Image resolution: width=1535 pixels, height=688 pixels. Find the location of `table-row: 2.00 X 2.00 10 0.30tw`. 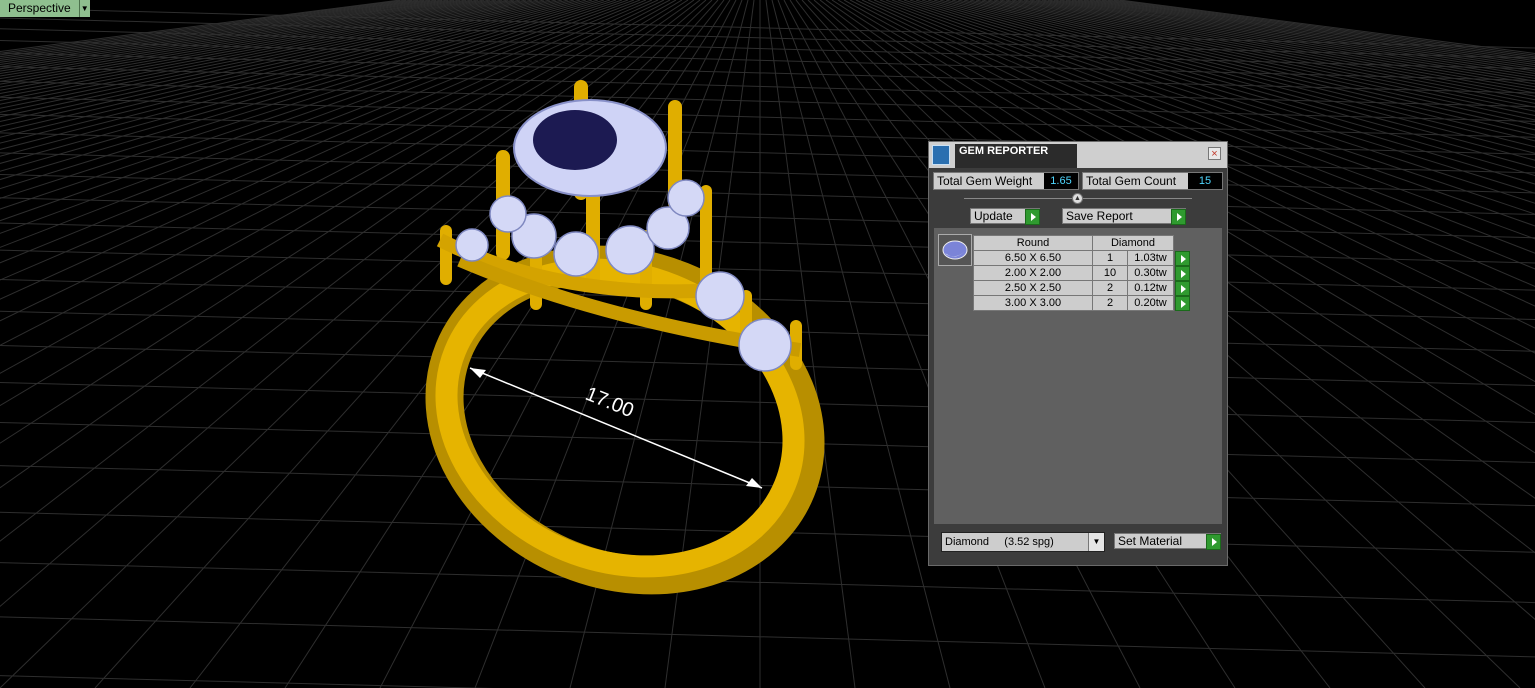

table-row: 2.00 X 2.00 10 0.30tw is located at coordinates (1082, 273).